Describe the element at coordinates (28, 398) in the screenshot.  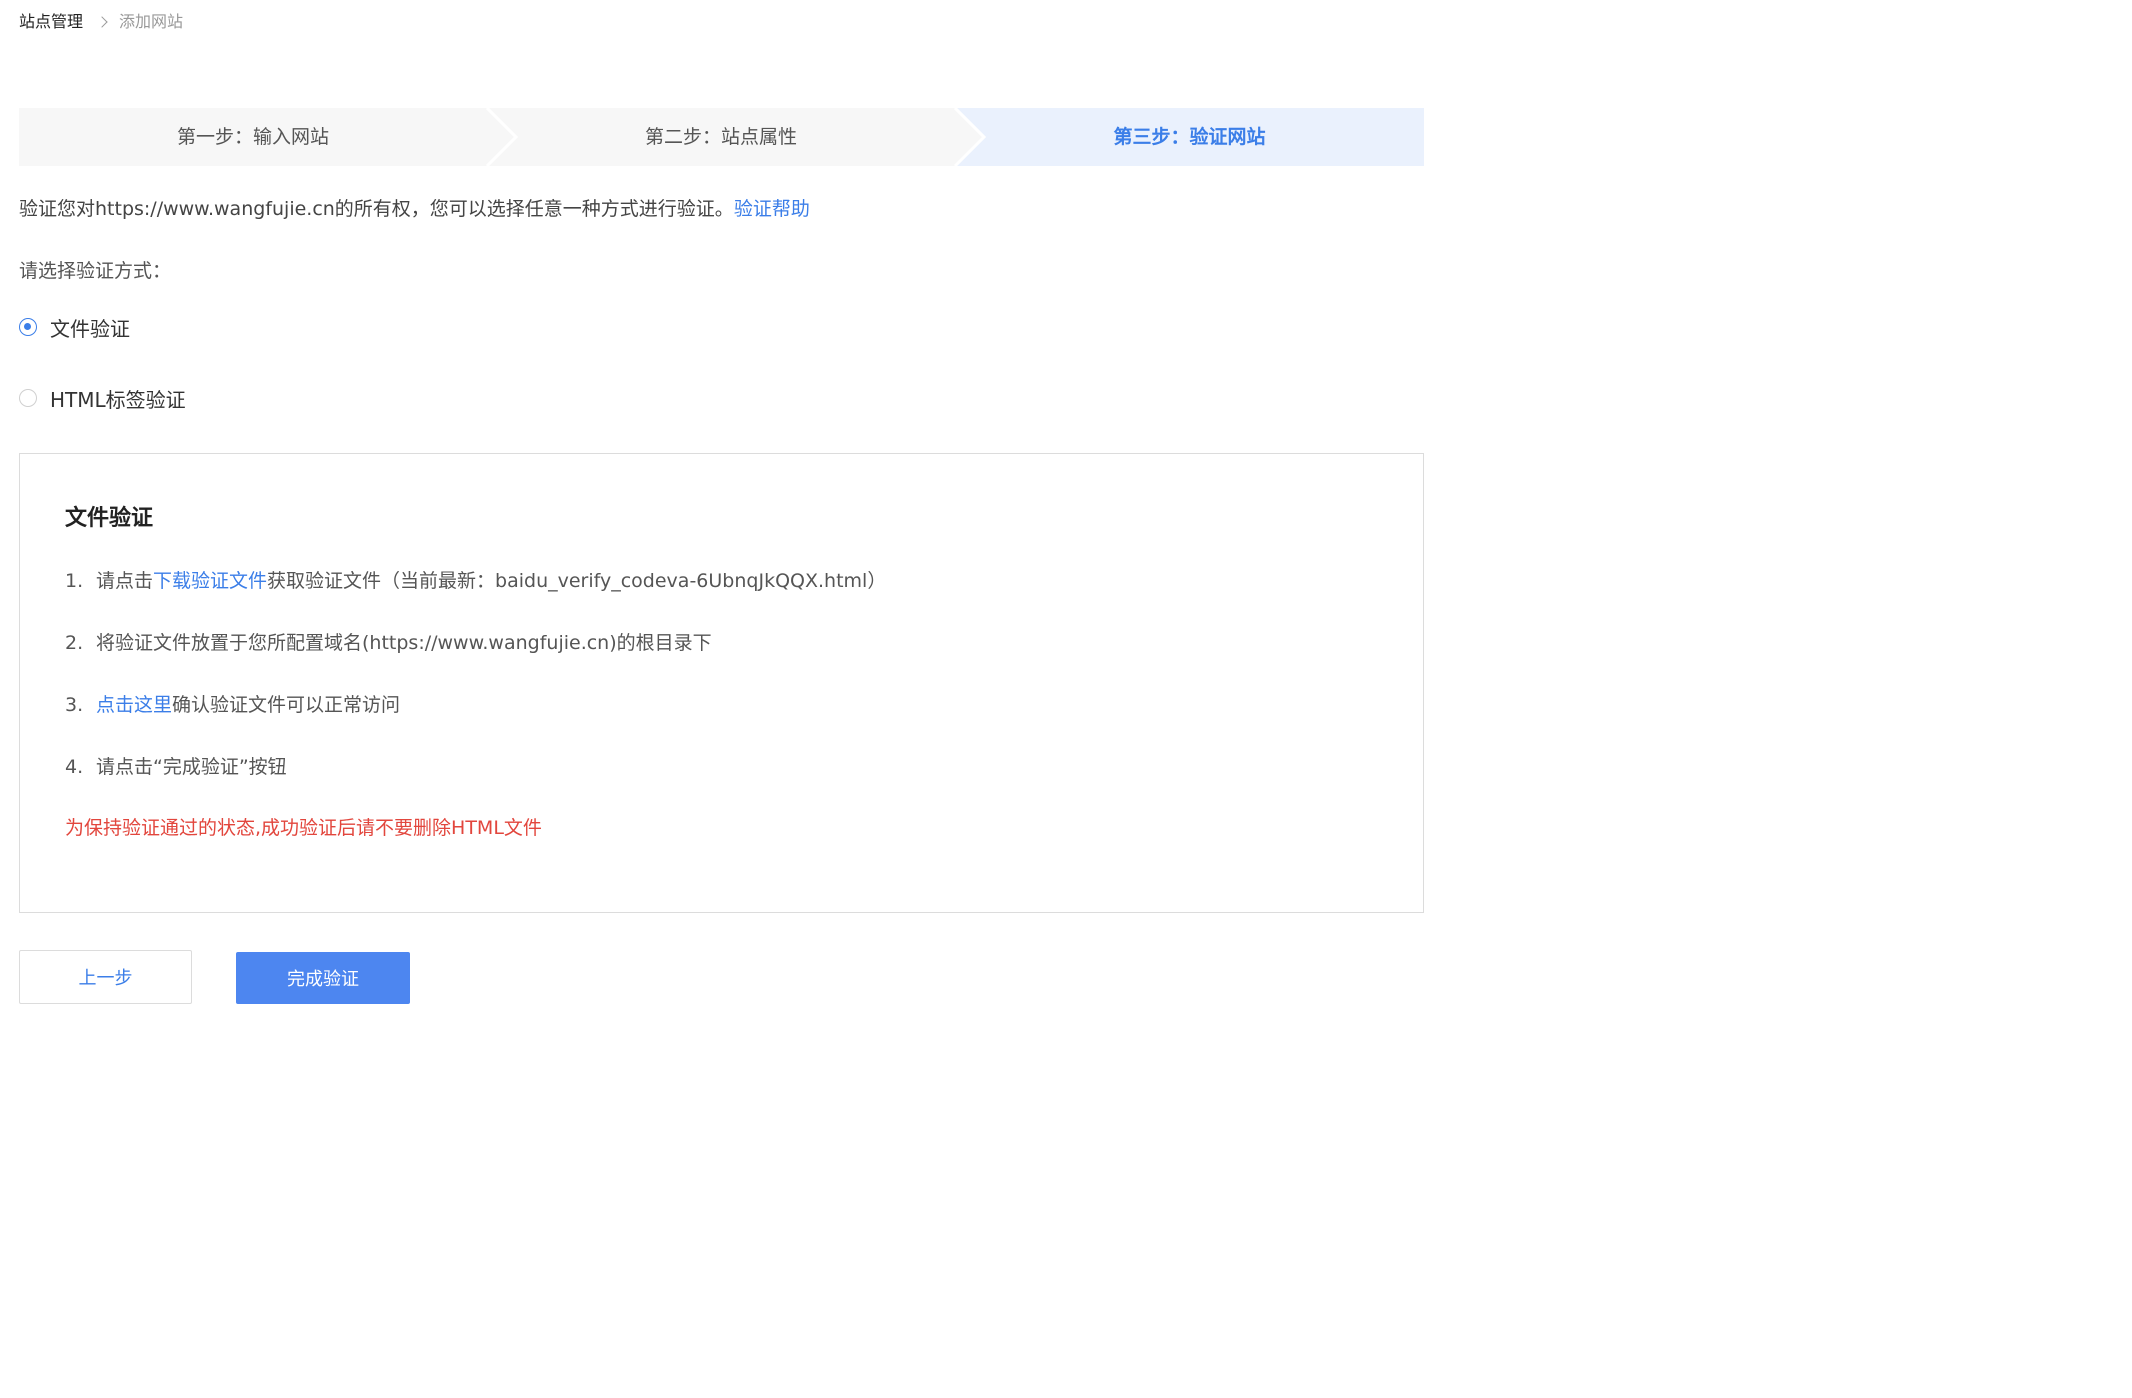
I see `radio-unchecked-icon` at that location.